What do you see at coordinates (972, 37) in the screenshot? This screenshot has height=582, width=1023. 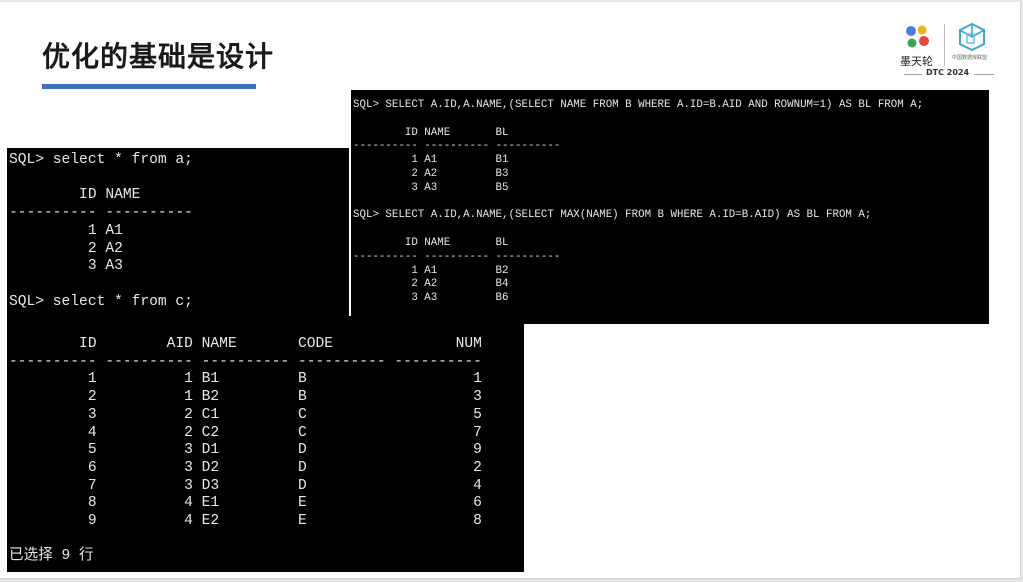 I see `cube-logo-icon` at bounding box center [972, 37].